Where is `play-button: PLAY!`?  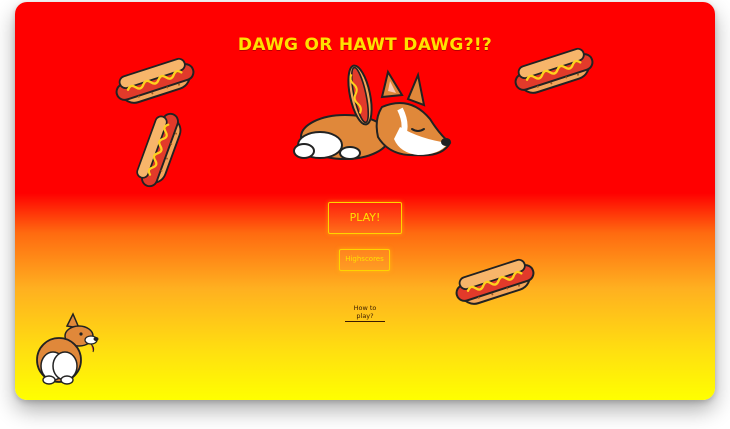
play-button: PLAY! is located at coordinates (365, 218).